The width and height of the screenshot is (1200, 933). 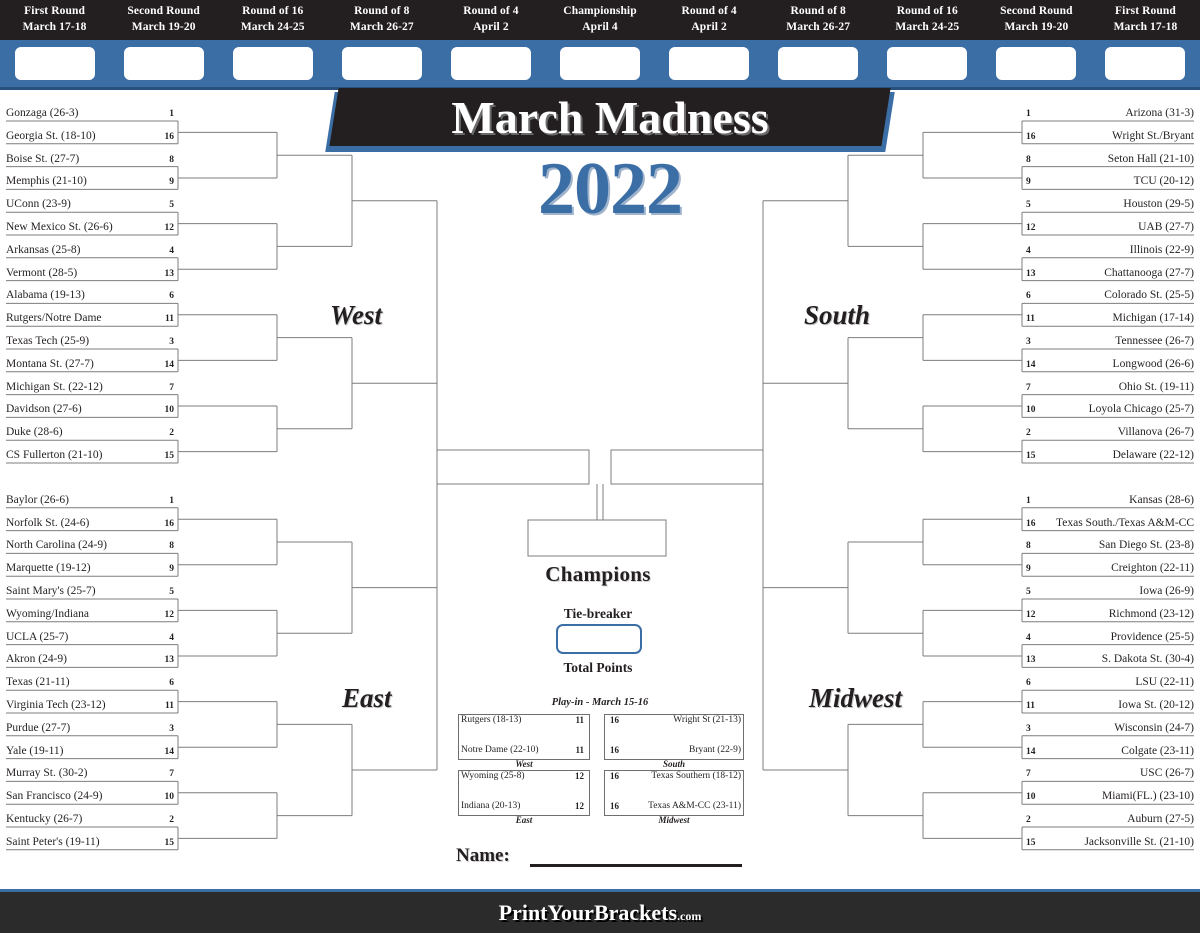 I want to click on team-name: Alabama (19-13), so click(x=45, y=295).